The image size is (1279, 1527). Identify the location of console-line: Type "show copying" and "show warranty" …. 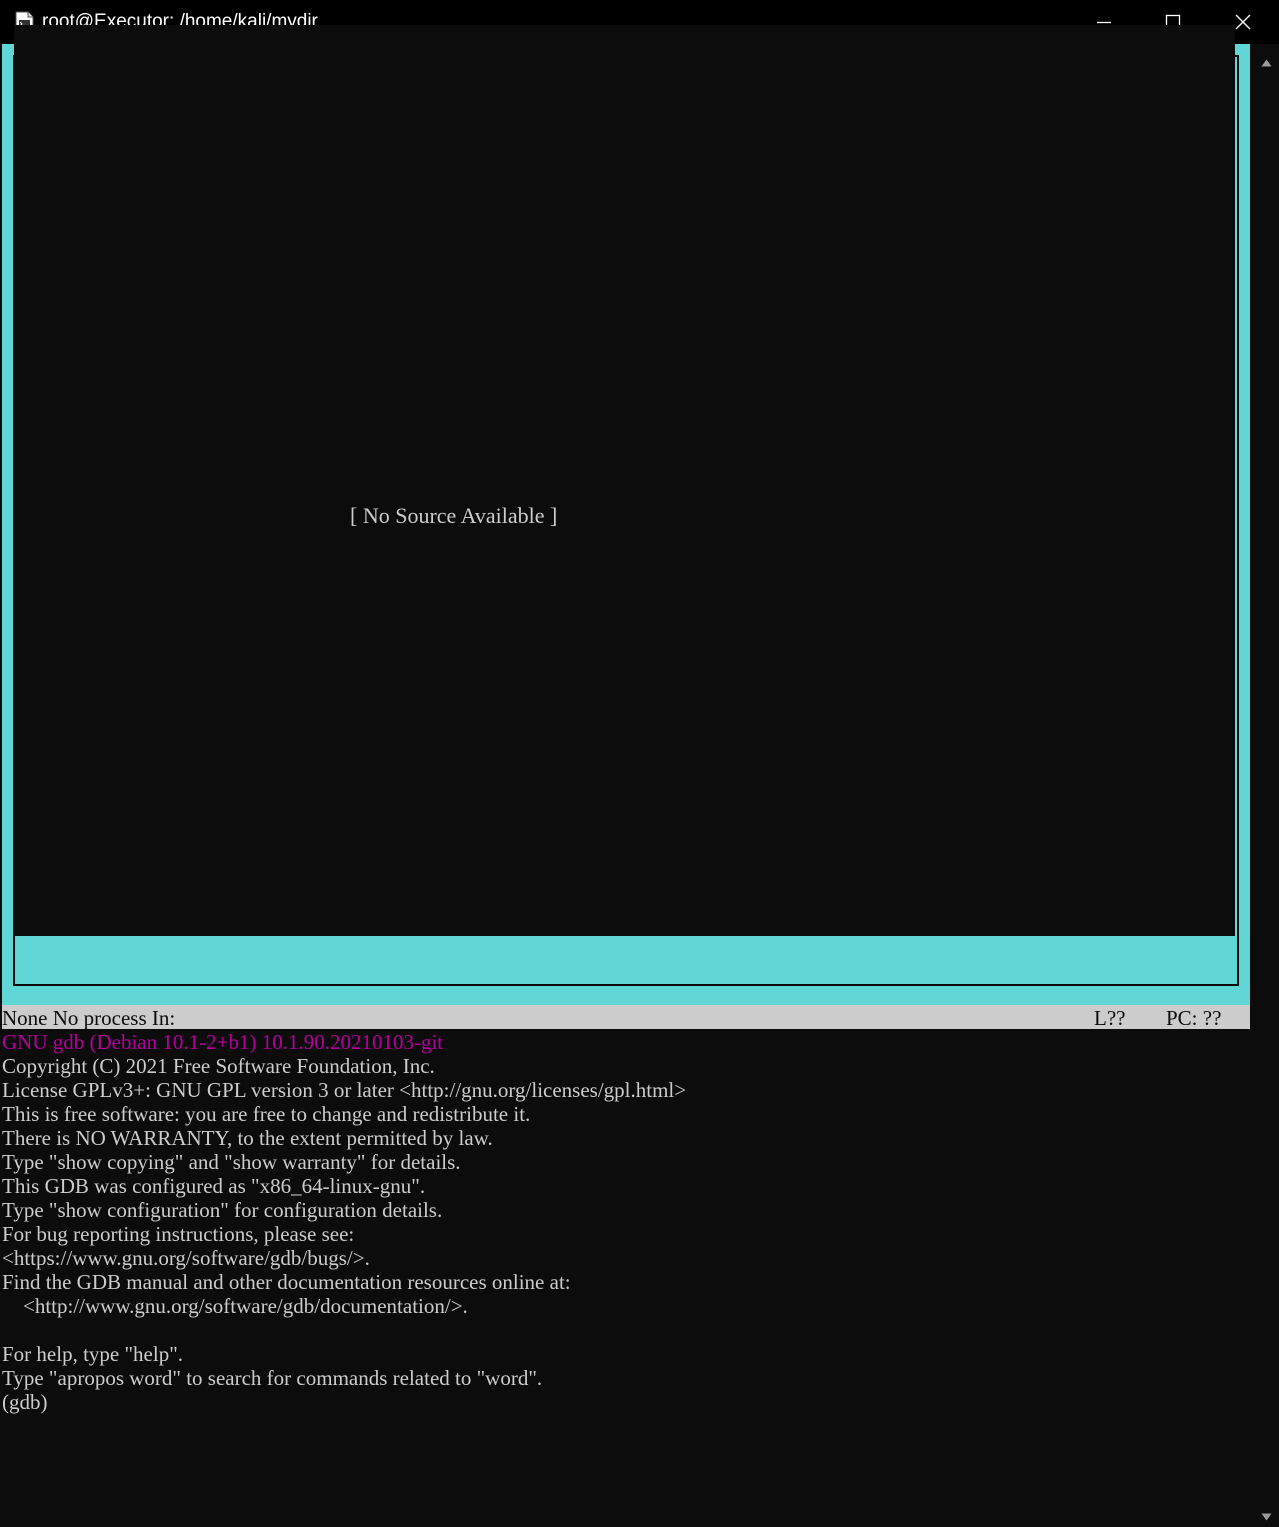
(231, 1162).